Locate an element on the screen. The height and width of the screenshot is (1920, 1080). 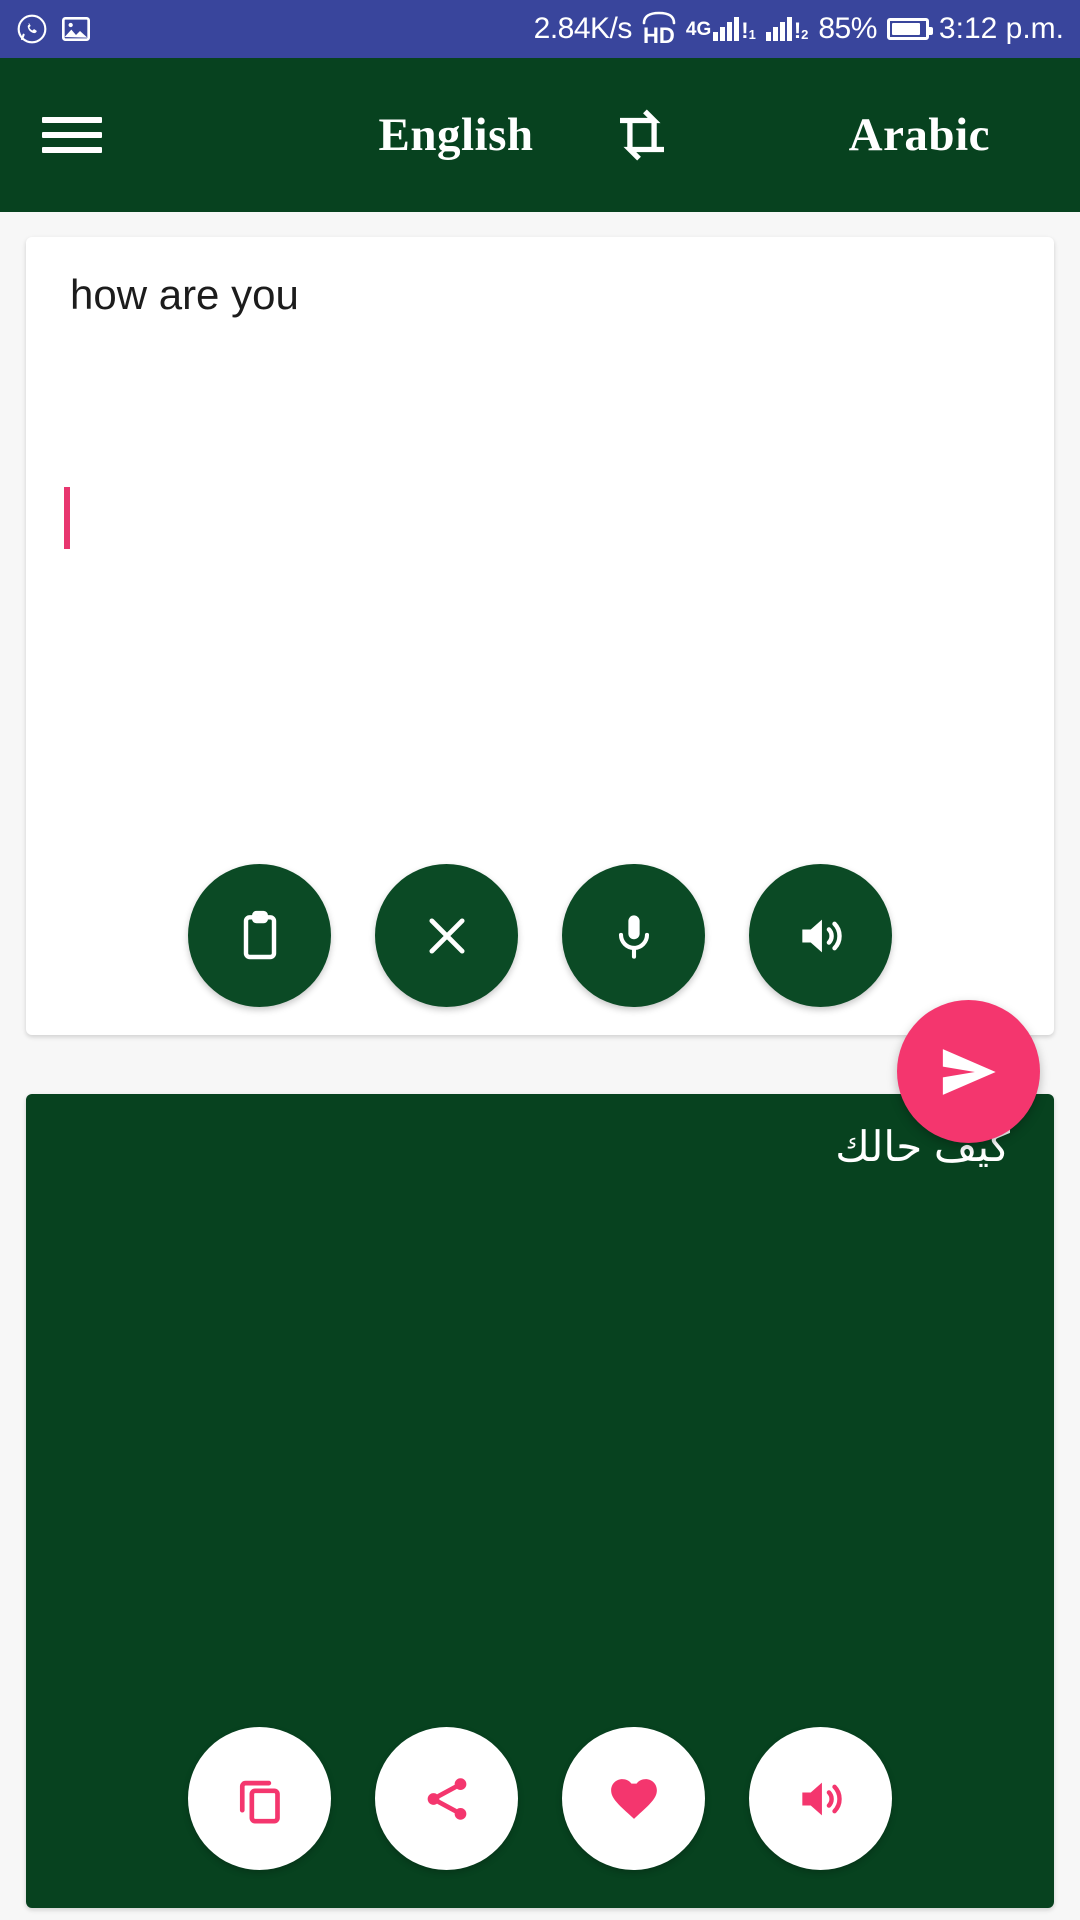
network-speed: 2.84K/s is located at coordinates (583, 28).